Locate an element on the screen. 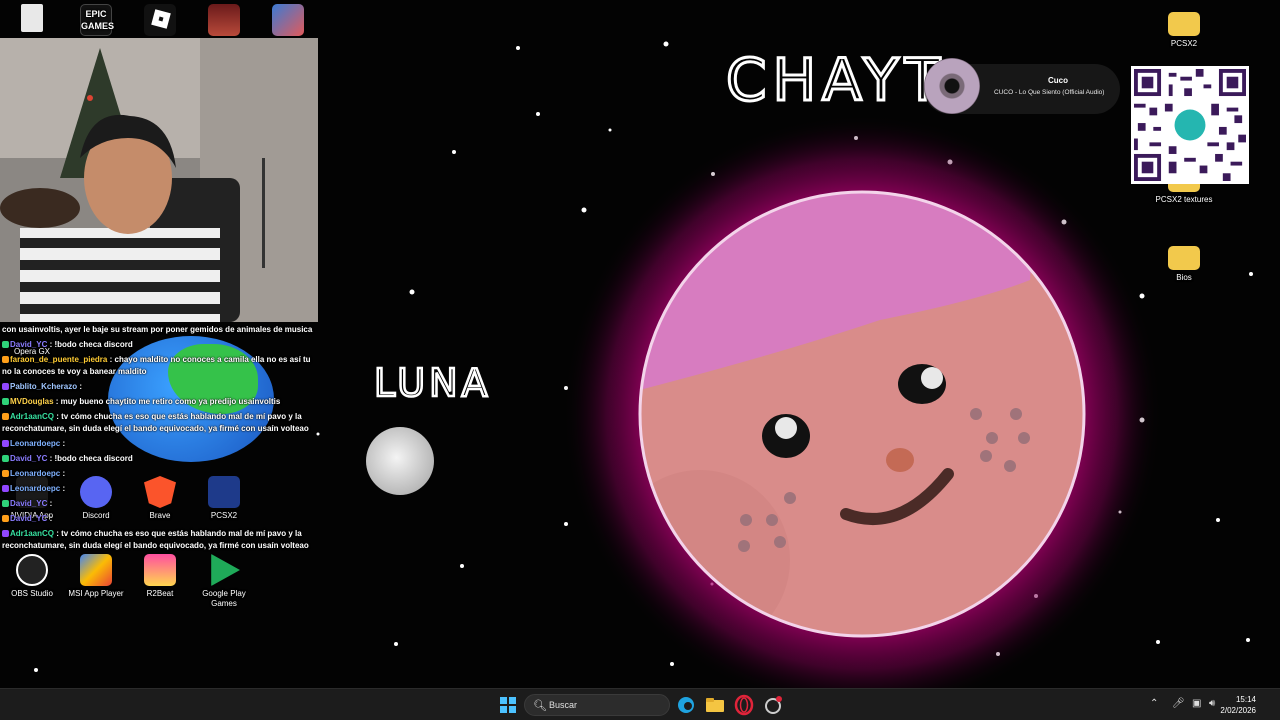 This screenshot has width=1280, height=720. taskbar: 🔍︎ Buscar ⌃ 🎤︎ ▣ 🔊︎ 15:14 2/02/2026 is located at coordinates (640, 704).